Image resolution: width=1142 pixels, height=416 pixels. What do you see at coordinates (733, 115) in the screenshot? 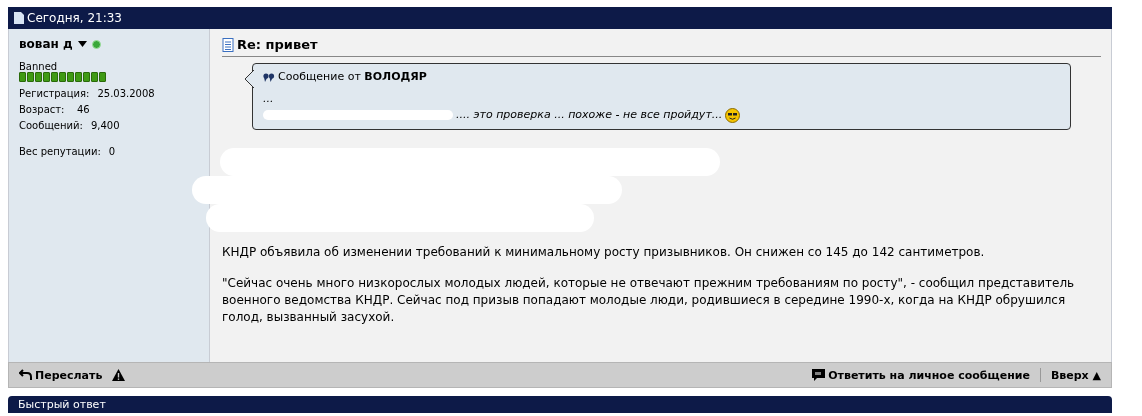
I see `smiley-icon` at bounding box center [733, 115].